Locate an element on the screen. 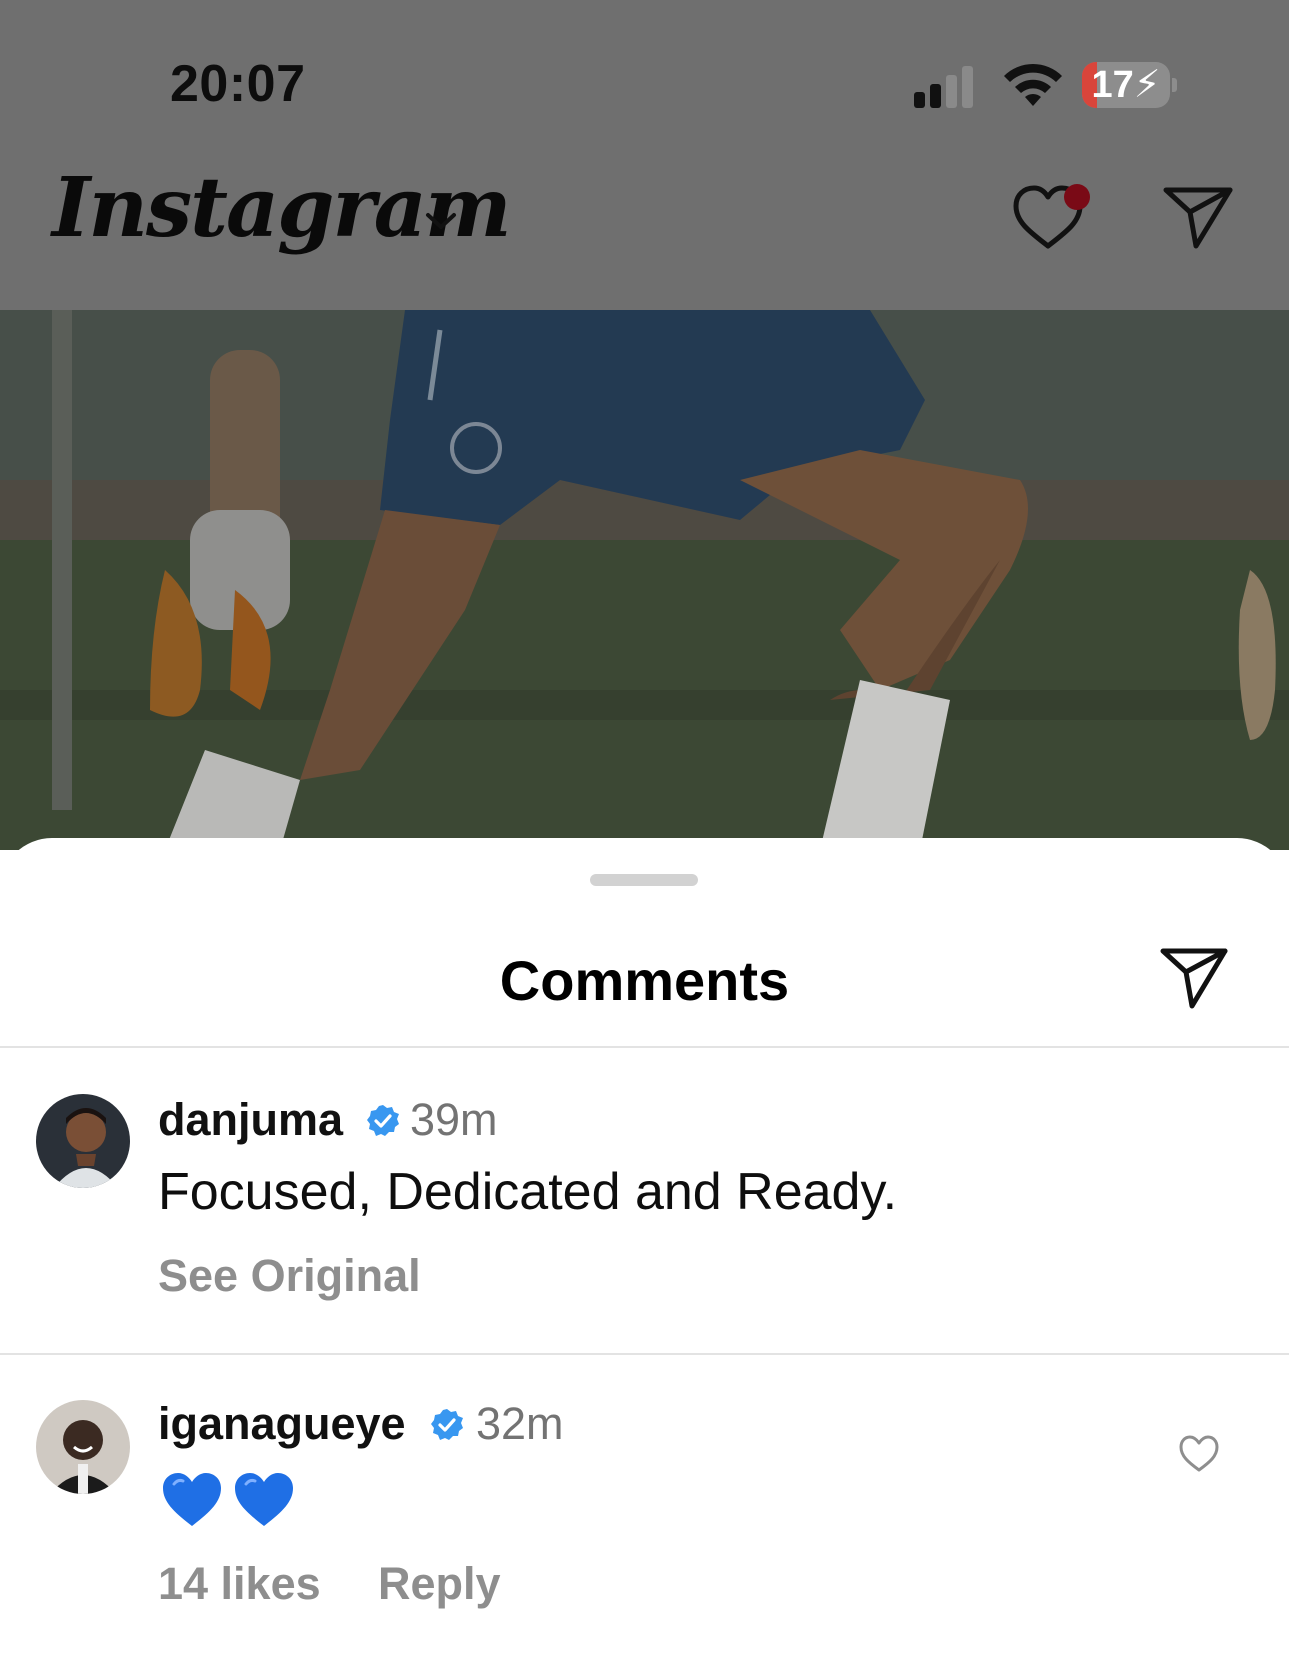 Image resolution: width=1289 pixels, height=1664 pixels. comment-username: iganagueye is located at coordinates (282, 1424).